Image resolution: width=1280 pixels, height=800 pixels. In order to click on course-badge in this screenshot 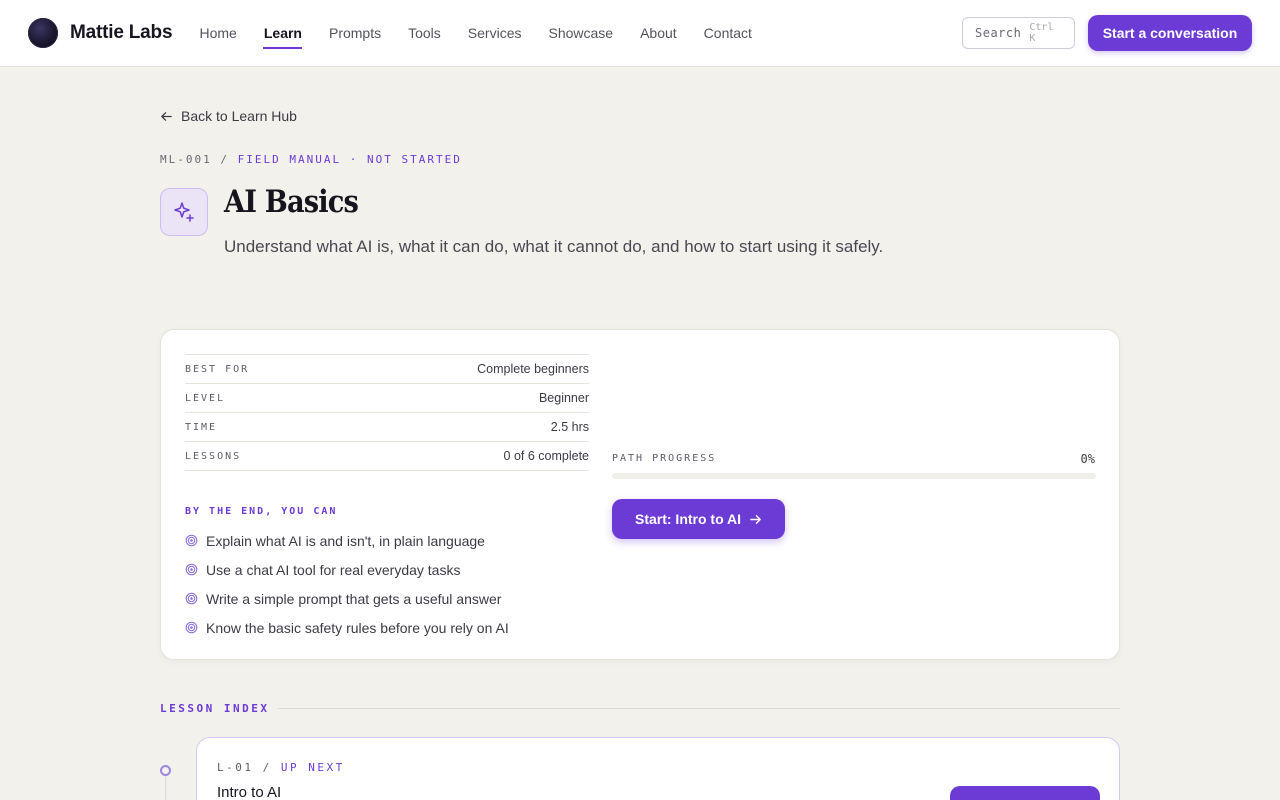, I will do `click(184, 212)`.